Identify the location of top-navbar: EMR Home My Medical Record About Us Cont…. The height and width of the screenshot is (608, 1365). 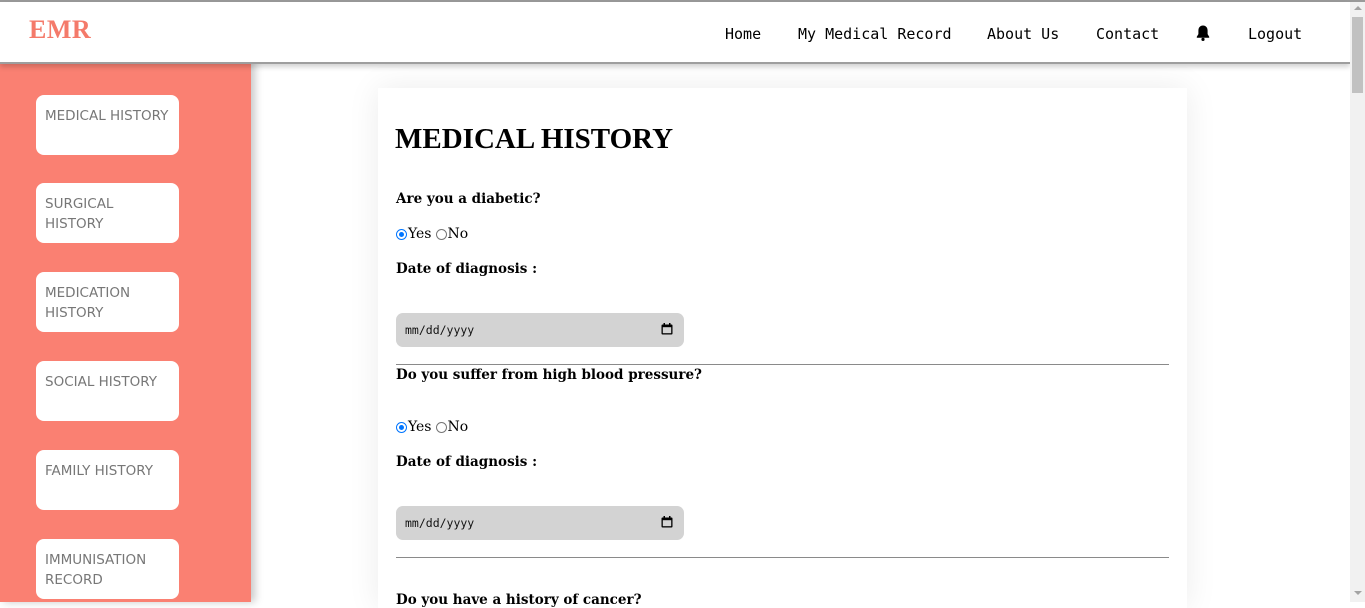
(675, 33).